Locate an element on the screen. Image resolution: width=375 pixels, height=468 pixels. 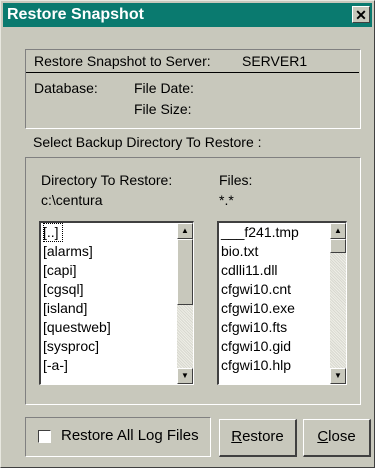
file-date-label: File Date: is located at coordinates (164, 88).